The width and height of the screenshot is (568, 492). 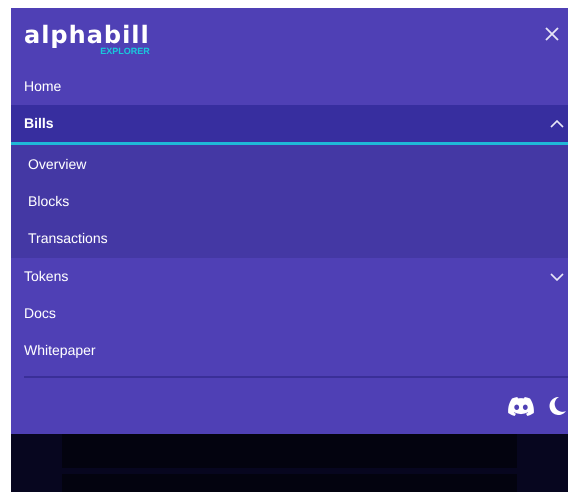 I want to click on logo-subtitle: EXPLORER, so click(x=125, y=51).